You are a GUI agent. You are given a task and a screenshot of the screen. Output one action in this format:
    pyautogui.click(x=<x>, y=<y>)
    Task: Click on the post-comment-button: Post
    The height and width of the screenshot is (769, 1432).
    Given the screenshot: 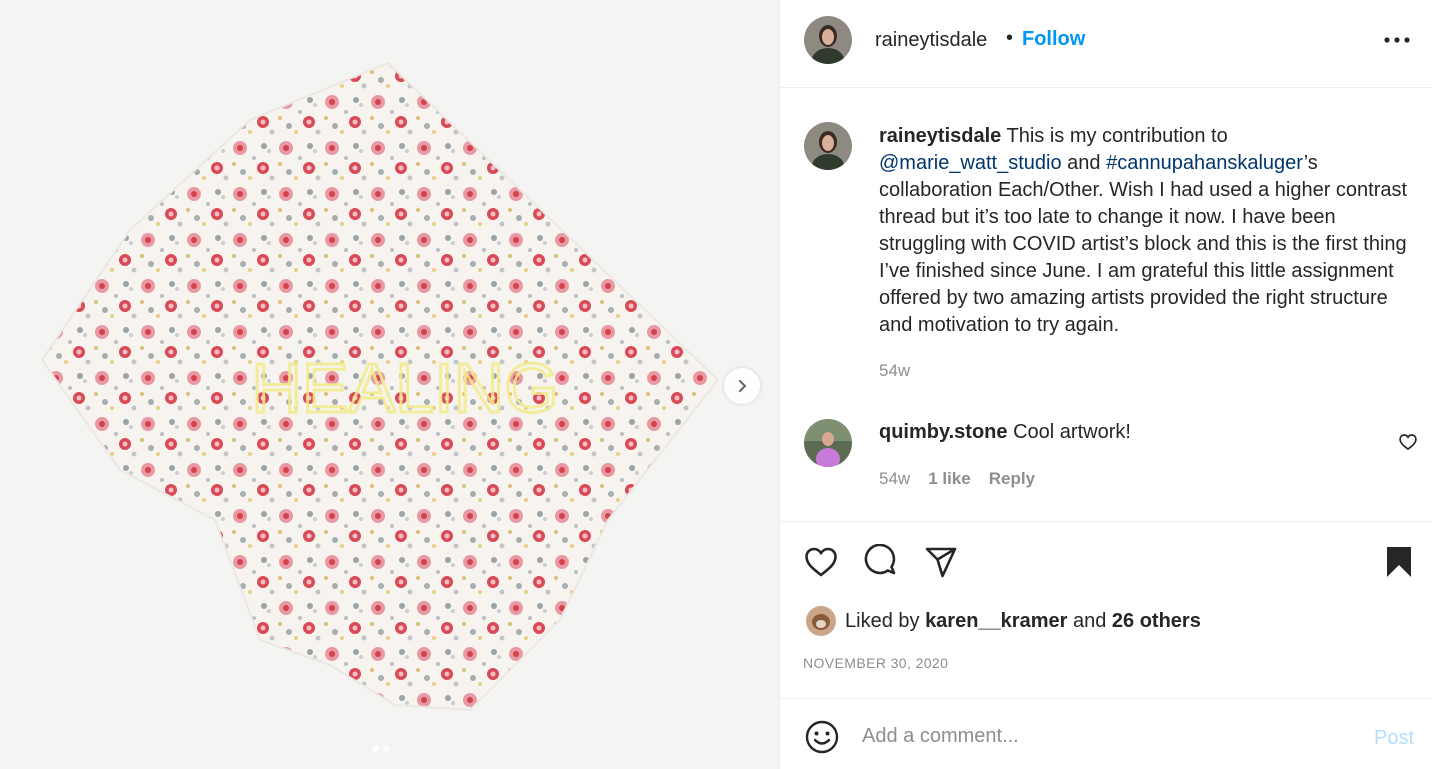 What is the action you would take?
    pyautogui.click(x=1394, y=738)
    